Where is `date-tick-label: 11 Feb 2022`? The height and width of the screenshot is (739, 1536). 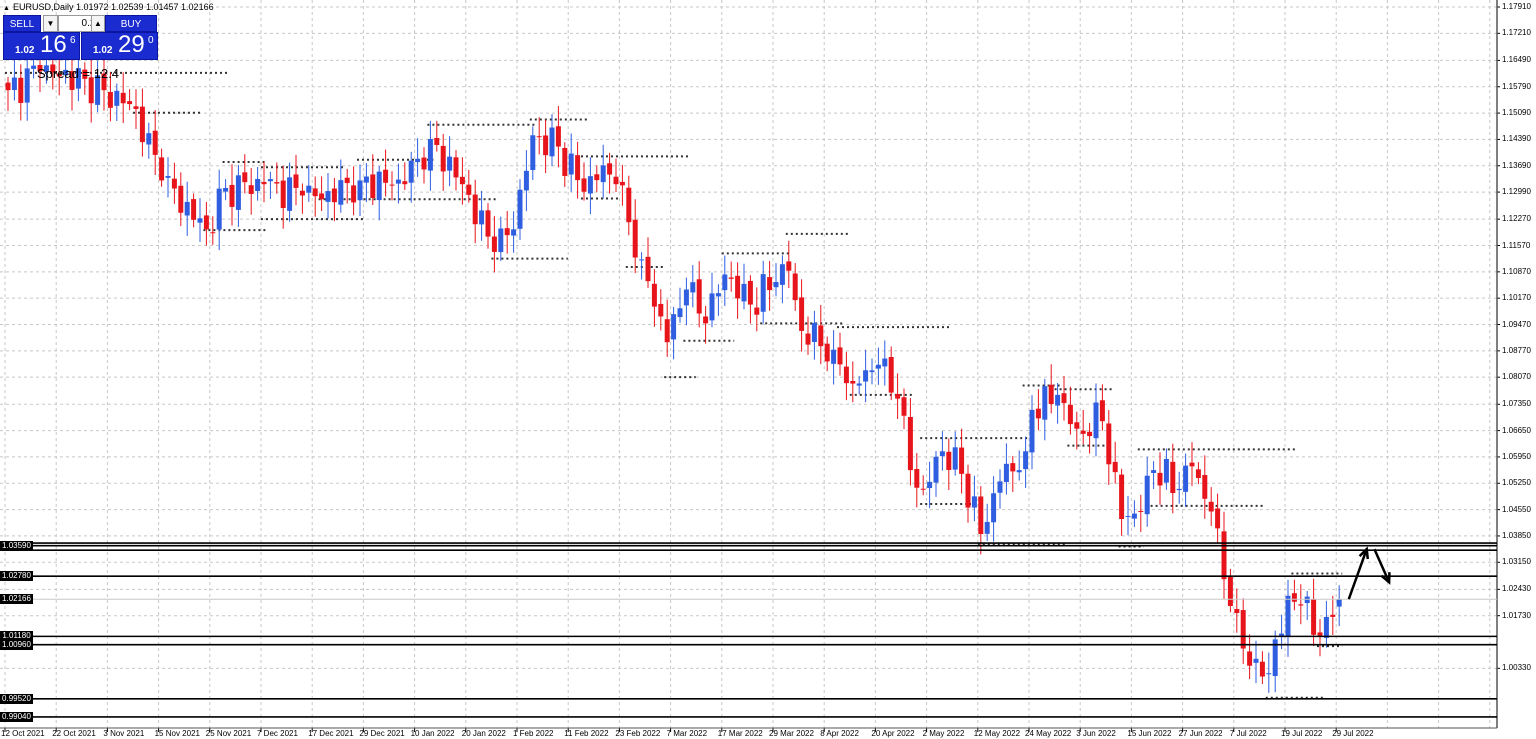 date-tick-label: 11 Feb 2022 is located at coordinates (586, 733).